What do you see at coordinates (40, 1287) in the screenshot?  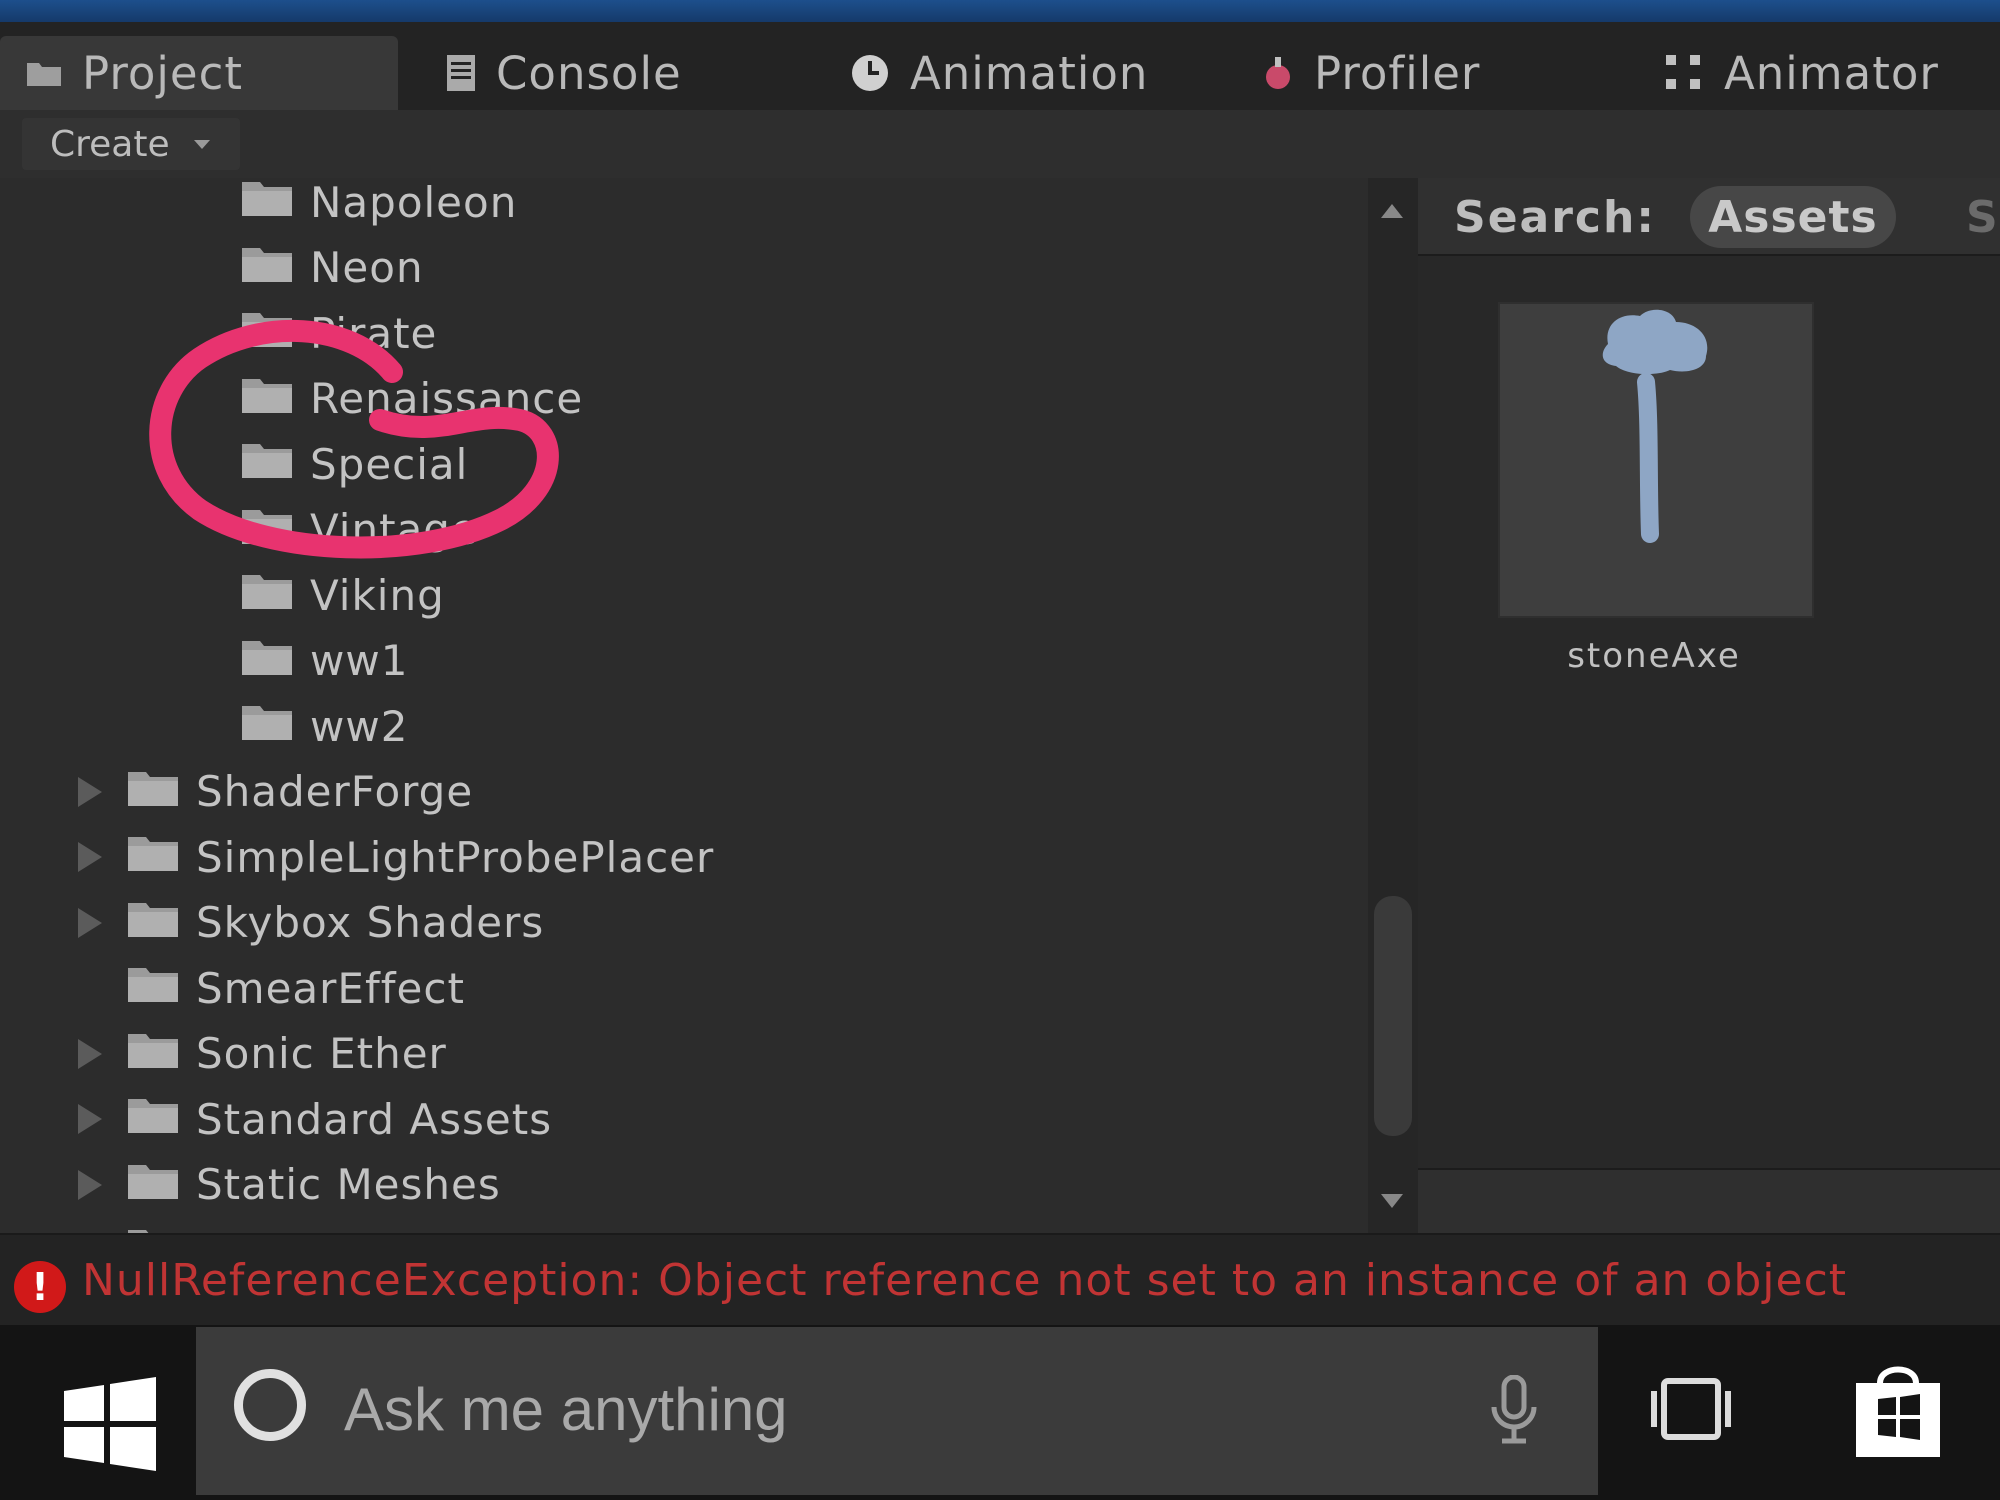 I see `error-icon: !` at bounding box center [40, 1287].